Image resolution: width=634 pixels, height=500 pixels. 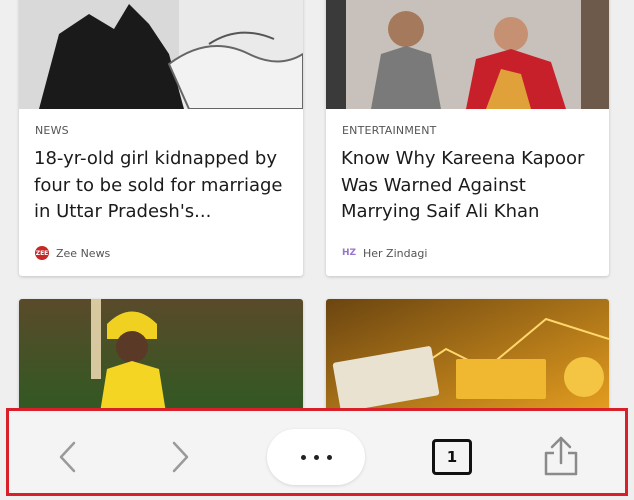 I want to click on headline-line: 18-yr-old girl kidnapped by, so click(x=155, y=158).